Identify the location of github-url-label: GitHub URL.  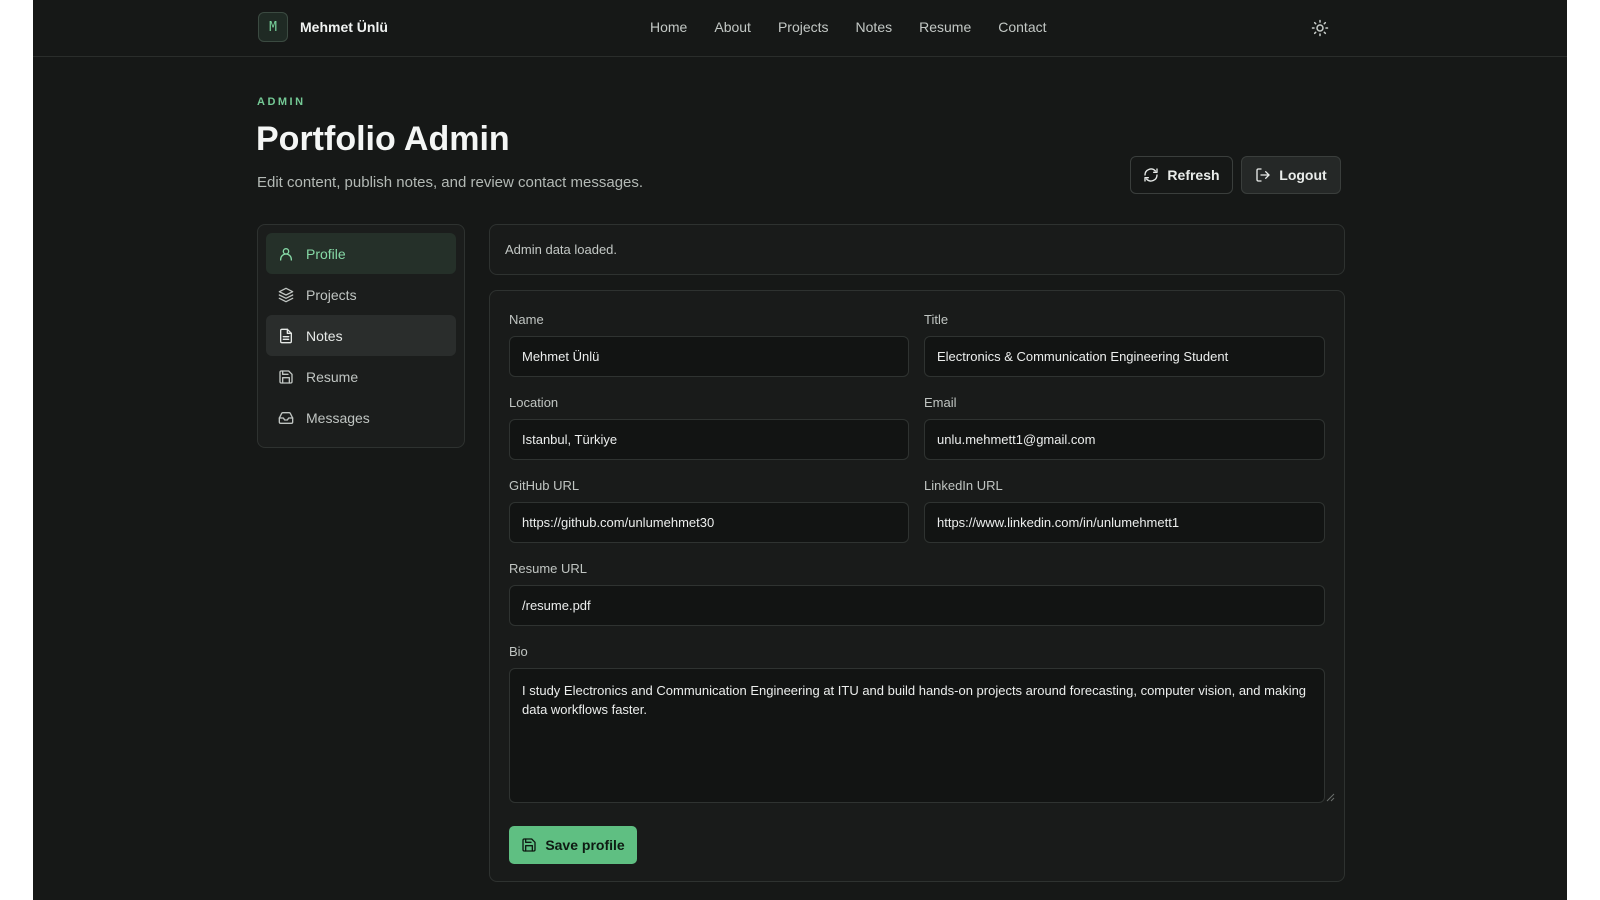
(544, 485).